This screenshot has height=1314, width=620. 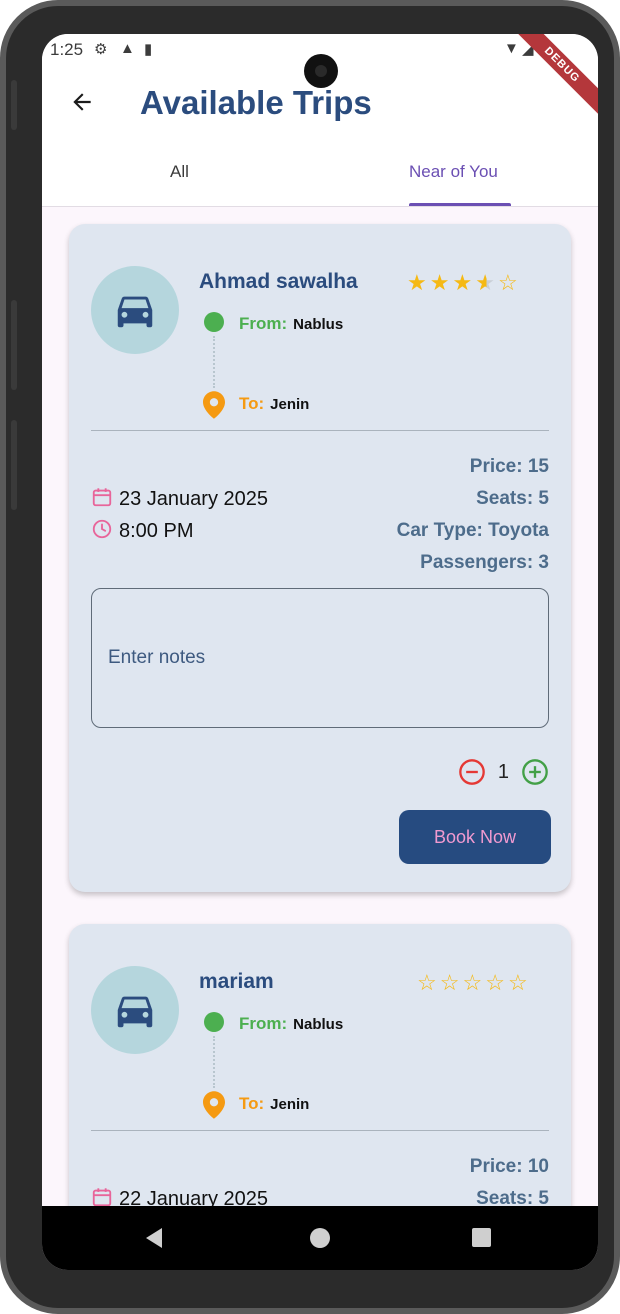 I want to click on notes-input, so click(x=320, y=658).